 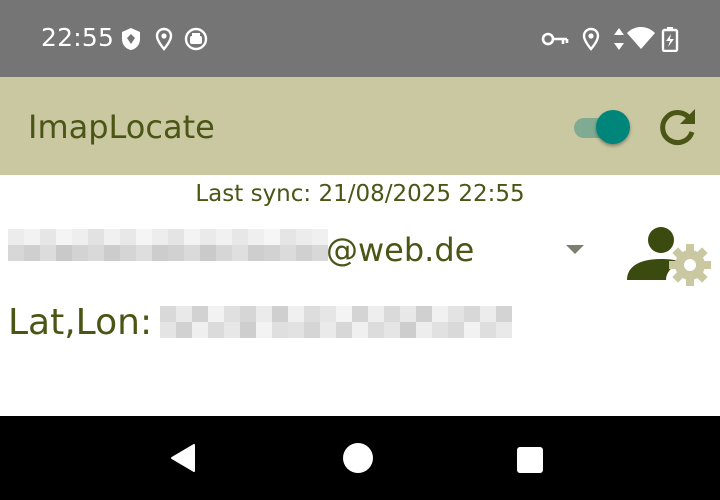 What do you see at coordinates (400, 250) in the screenshot?
I see `account-domain: @web.de` at bounding box center [400, 250].